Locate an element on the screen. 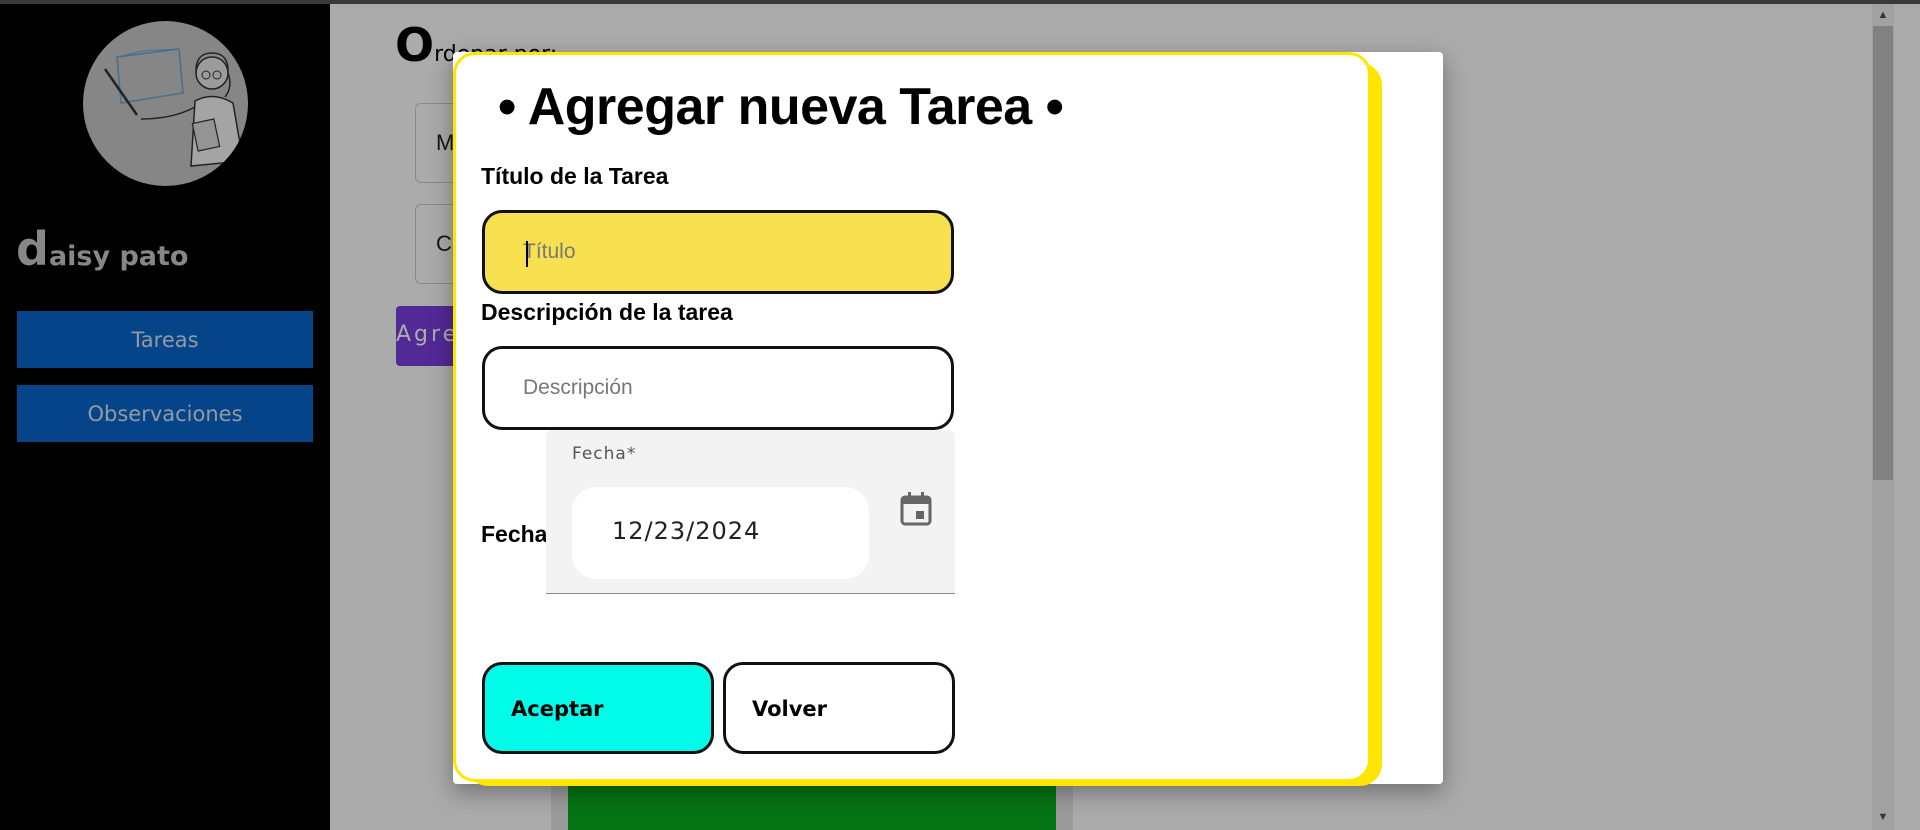 This screenshot has height=830, width=1920. task-title-field is located at coordinates (718, 252).